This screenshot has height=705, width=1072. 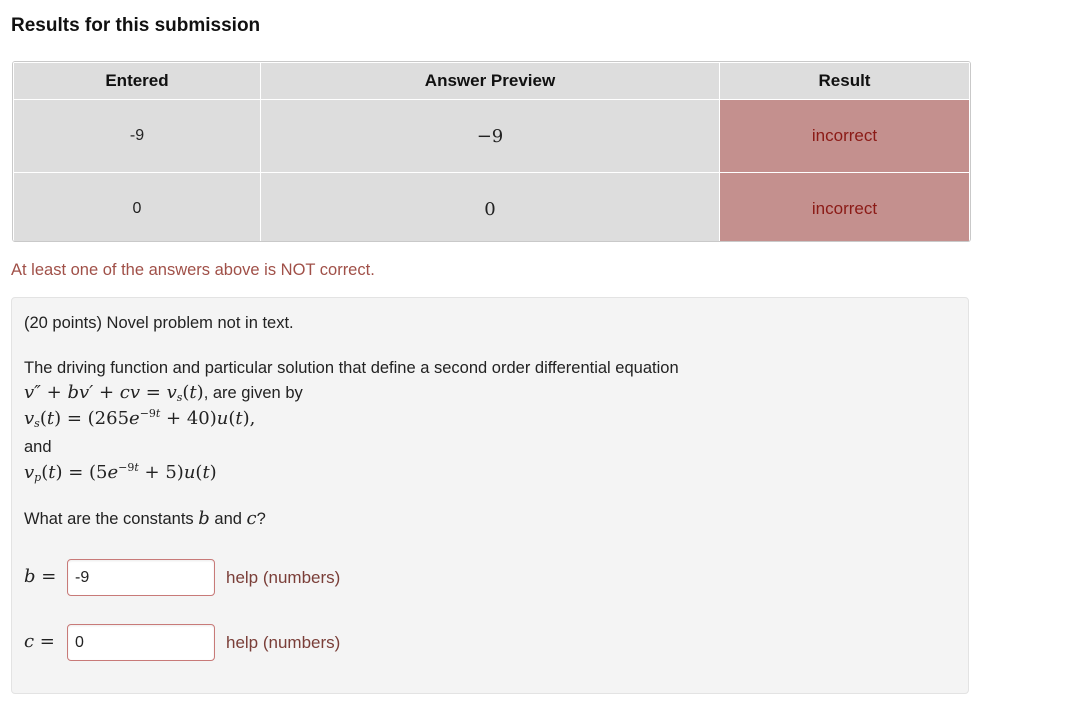 What do you see at coordinates (283, 578) in the screenshot?
I see `help-link-numbers-b: help (numbers)` at bounding box center [283, 578].